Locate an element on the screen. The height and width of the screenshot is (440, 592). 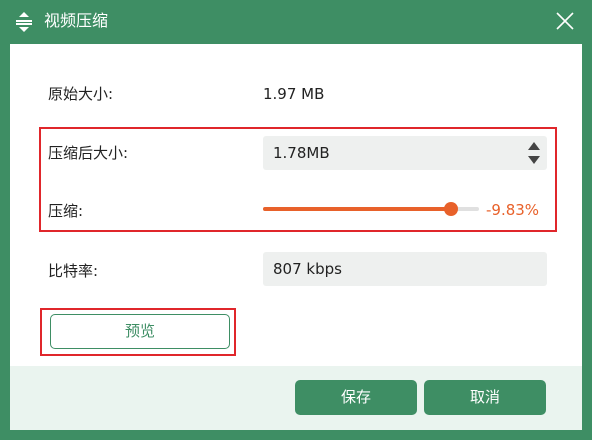
slider-thumb is located at coordinates (450, 209).